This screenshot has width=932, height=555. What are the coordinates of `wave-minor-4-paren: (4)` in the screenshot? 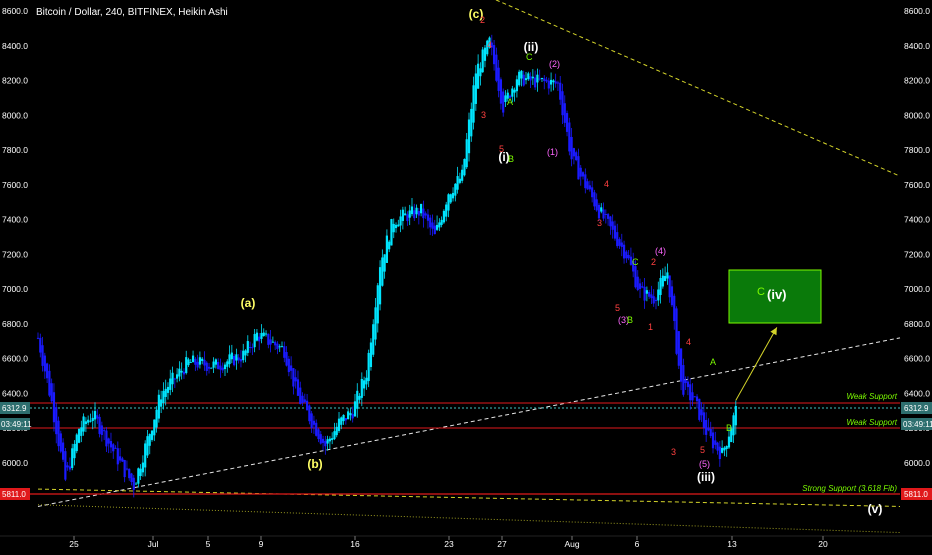 It's located at (660, 251).